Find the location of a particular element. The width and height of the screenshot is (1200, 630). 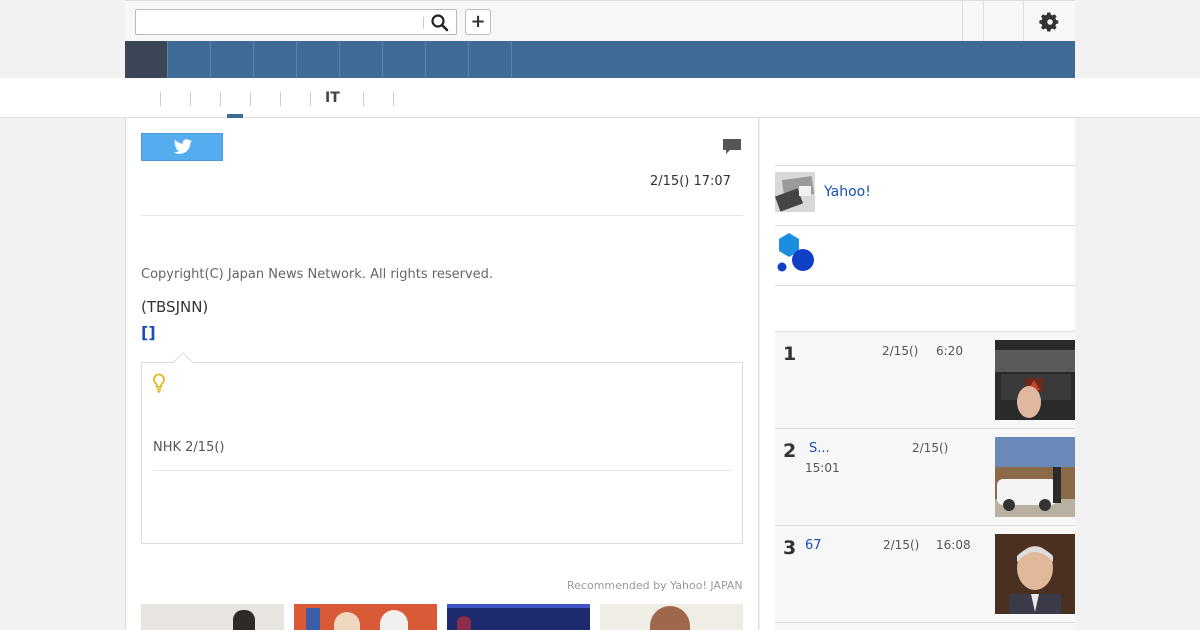

twitter-icon is located at coordinates (183, 146).